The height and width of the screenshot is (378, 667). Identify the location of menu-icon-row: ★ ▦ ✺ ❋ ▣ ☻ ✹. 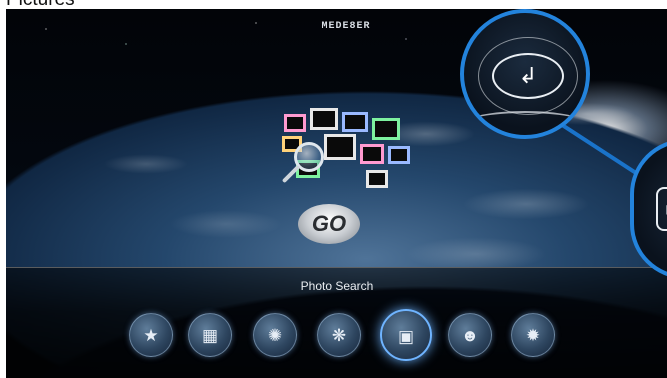
(347, 338).